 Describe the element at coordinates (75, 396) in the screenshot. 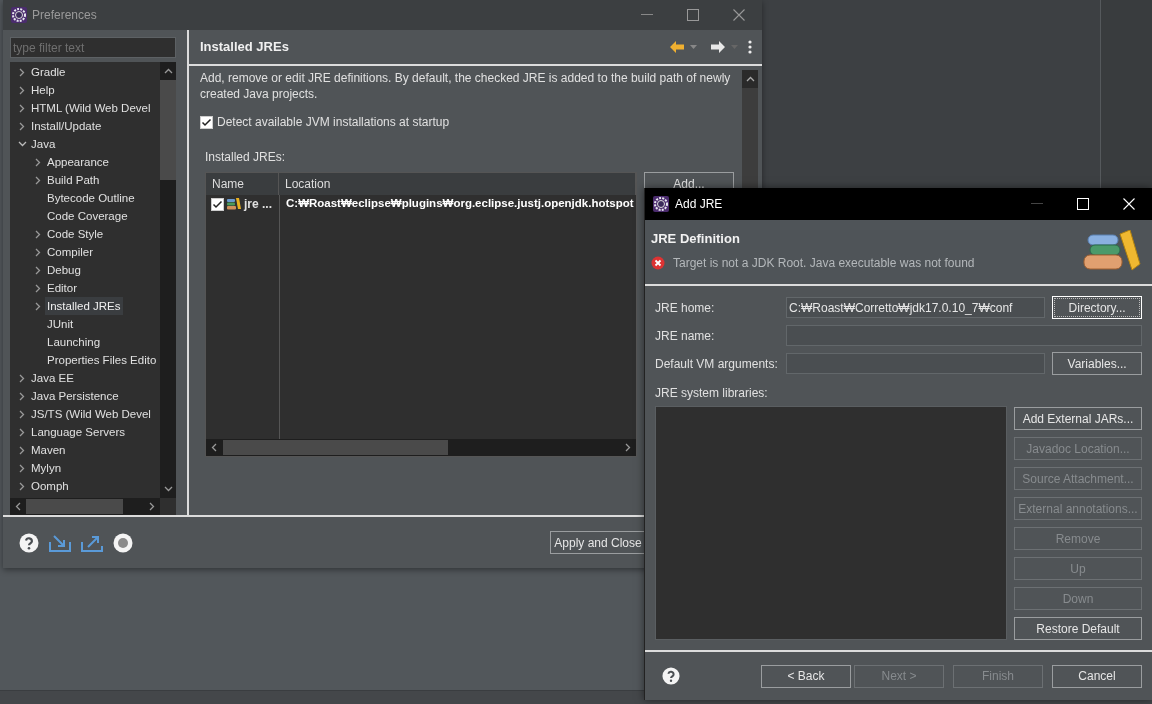

I see `tree-item: Java Persistence` at that location.